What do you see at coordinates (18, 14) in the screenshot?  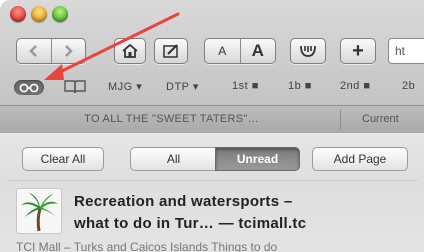 I see `close-window-button` at bounding box center [18, 14].